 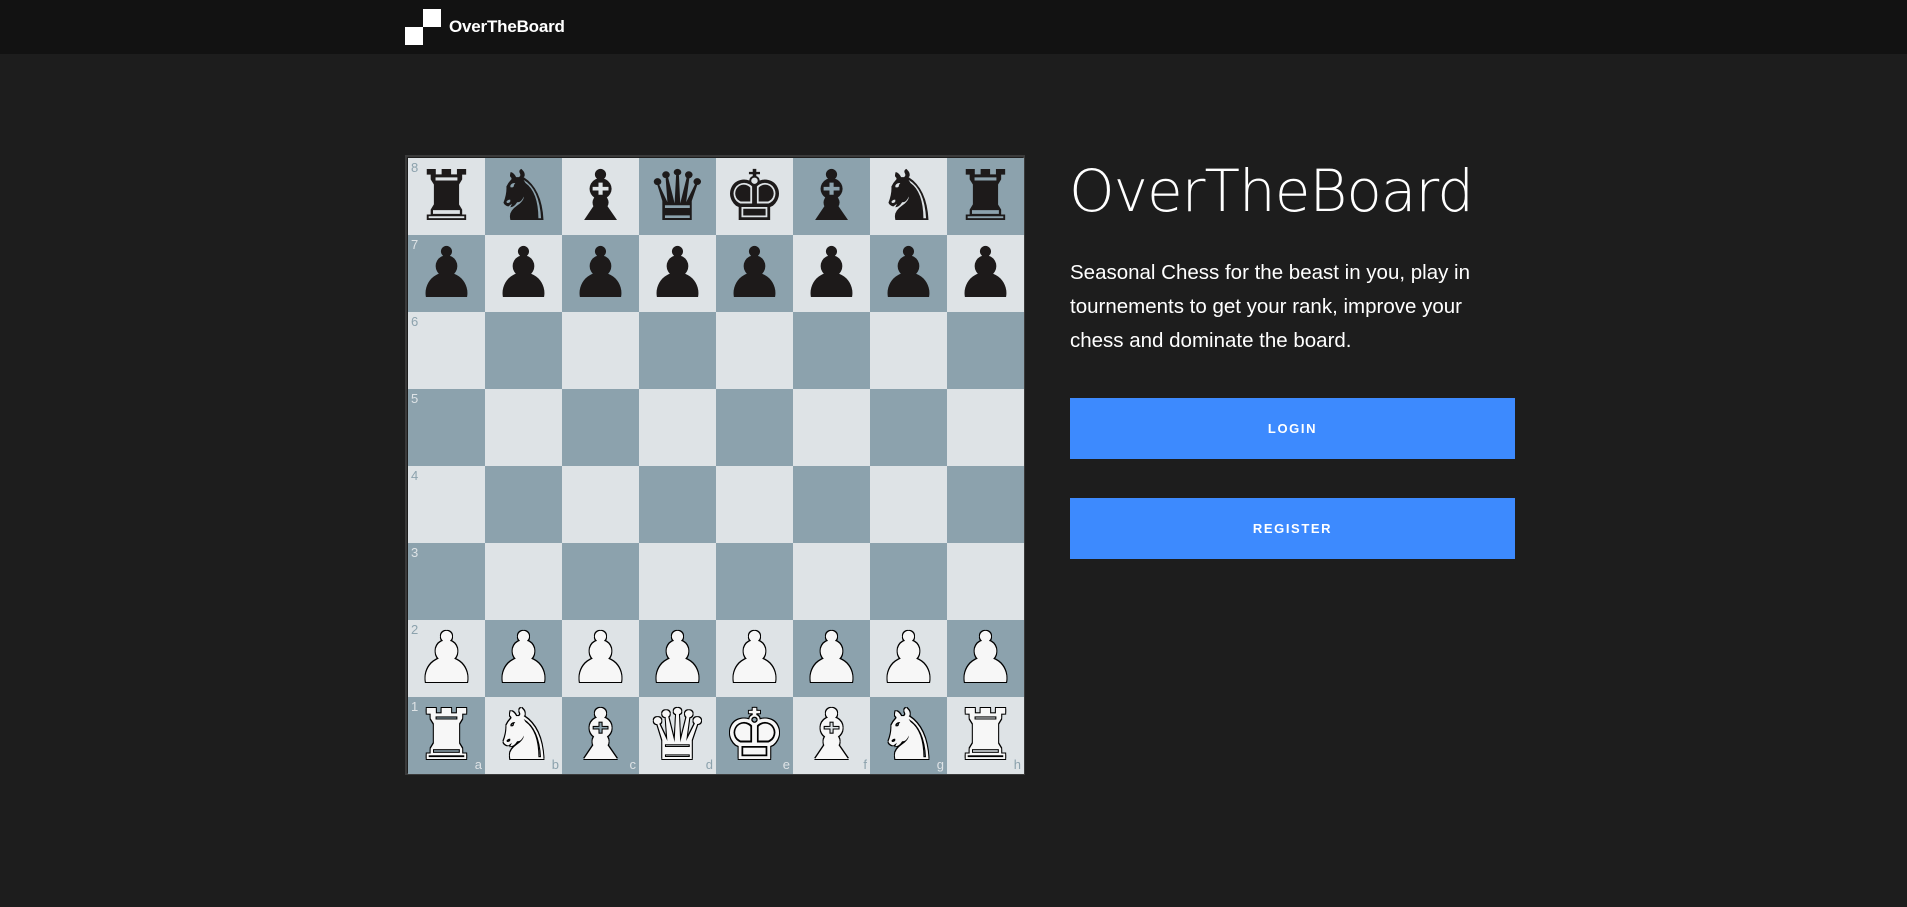 I want to click on square-e4, so click(x=754, y=504).